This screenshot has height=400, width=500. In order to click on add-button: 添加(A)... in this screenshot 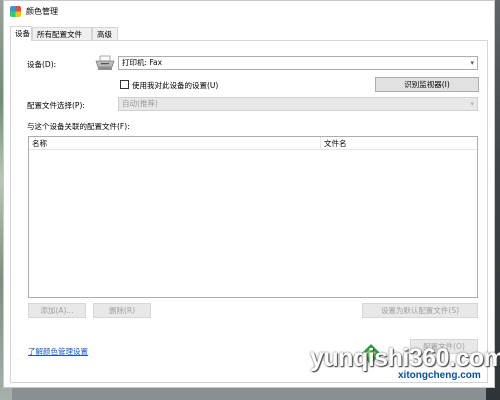, I will do `click(57, 310)`.